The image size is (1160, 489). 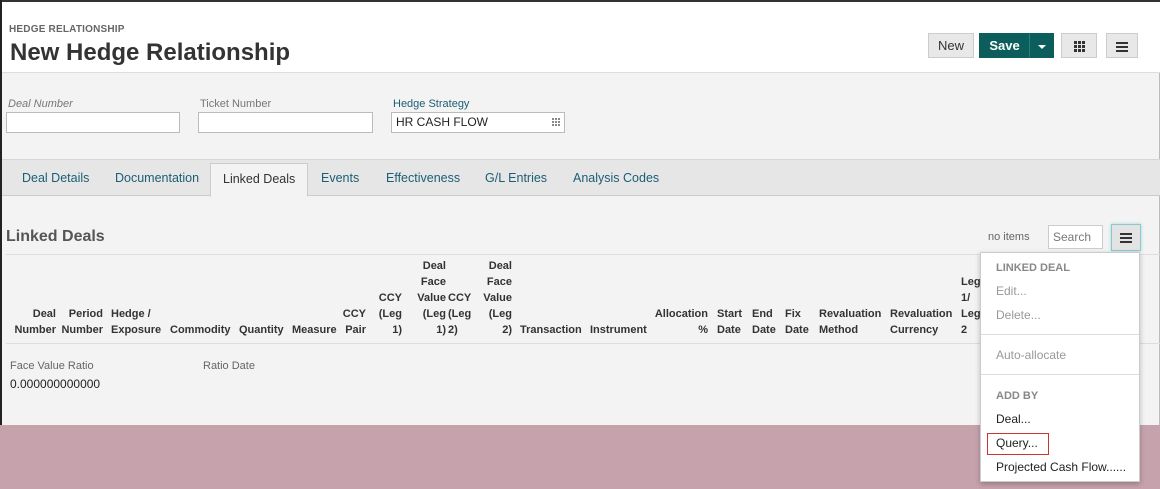 I want to click on menu-item-auto-allocate: Auto-allocate, so click(x=1031, y=355).